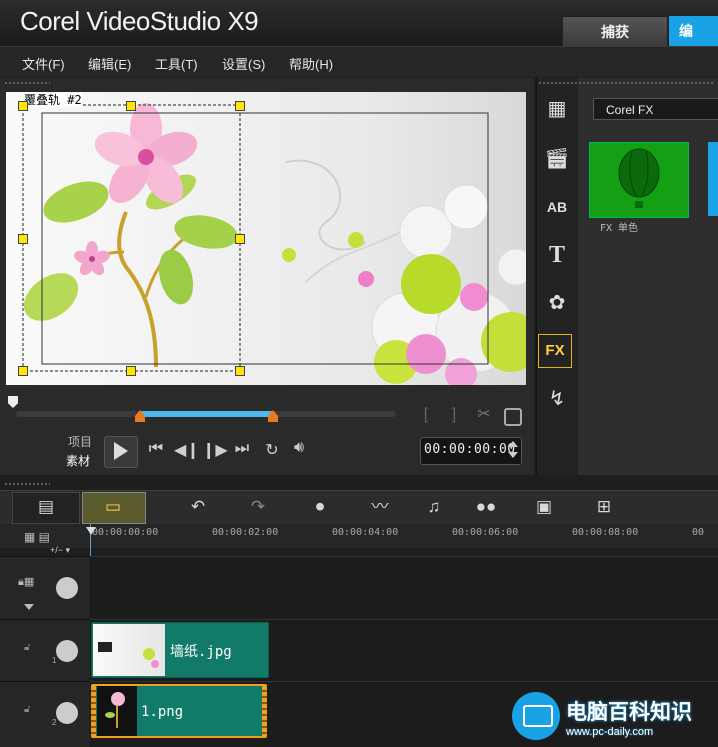 The image size is (718, 747). I want to click on site-watermark: 电脑百科知识 www.pc-daily.com, so click(612, 717).